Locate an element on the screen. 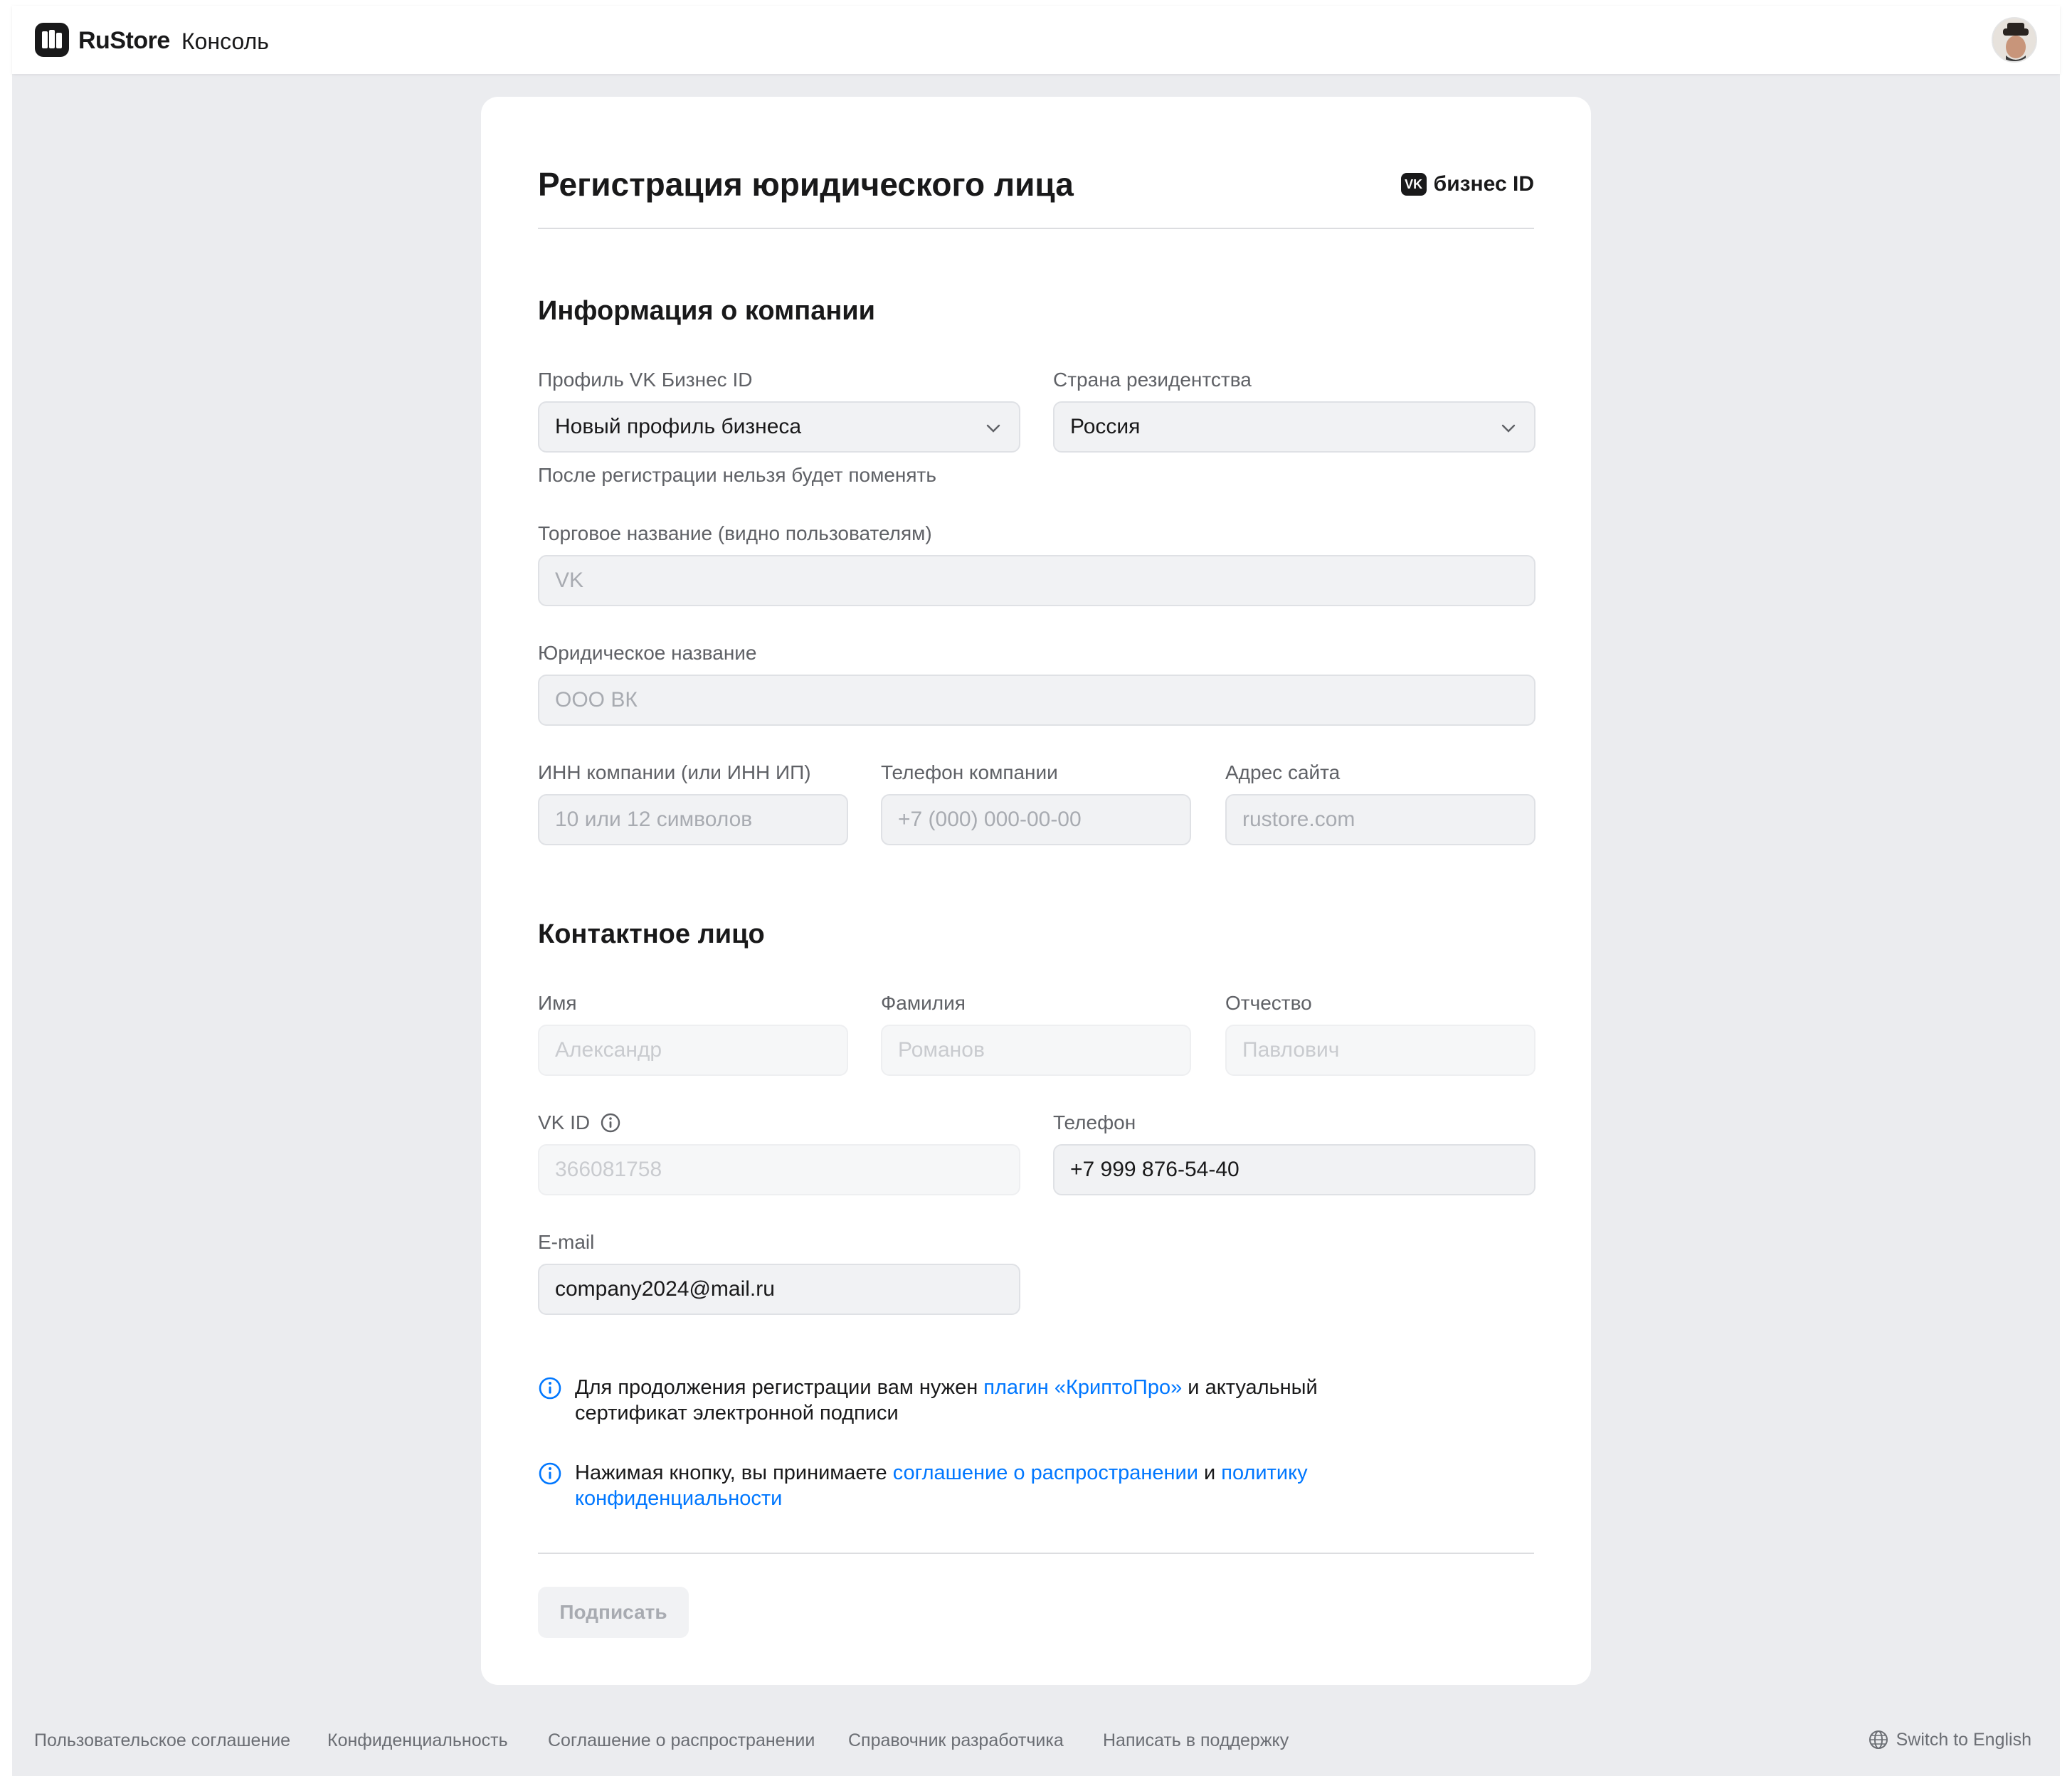 Image resolution: width=2072 pixels, height=1776 pixels. footer-link-user-agreement: Пользовательское соглашение is located at coordinates (162, 1741).